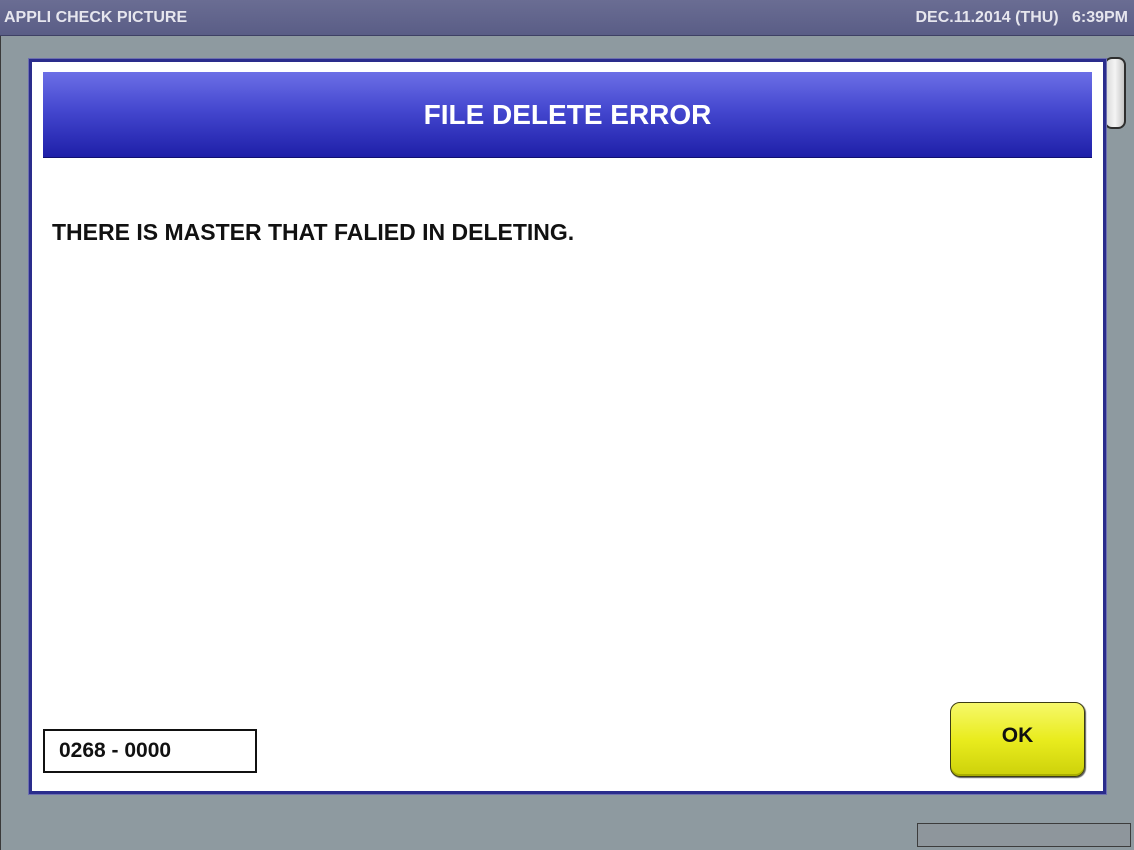  Describe the element at coordinates (1115, 93) in the screenshot. I see `scrollbar-thumb` at that location.